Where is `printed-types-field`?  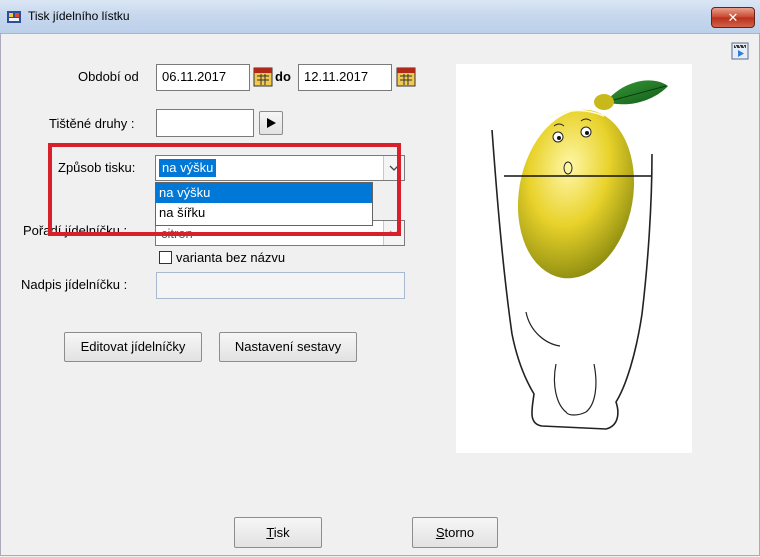
printed-types-field is located at coordinates (205, 123).